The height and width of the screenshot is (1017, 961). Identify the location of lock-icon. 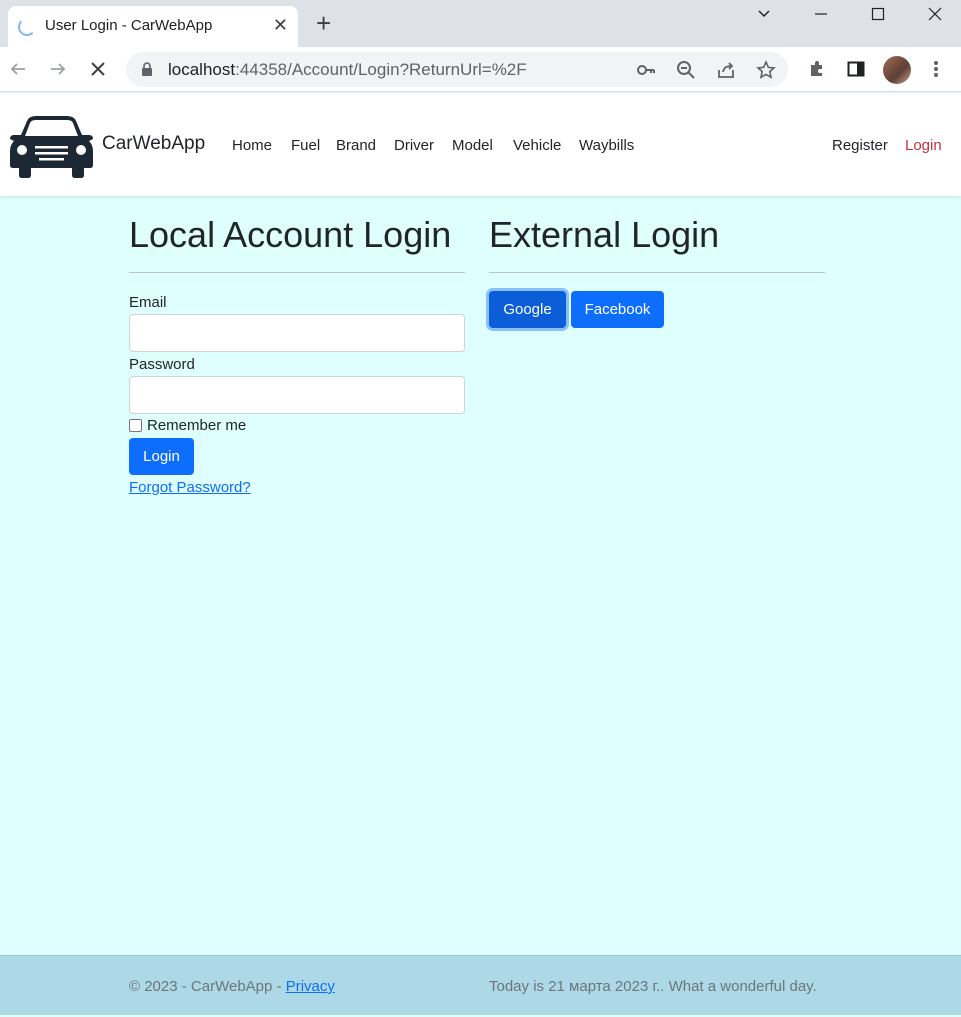
(147, 69).